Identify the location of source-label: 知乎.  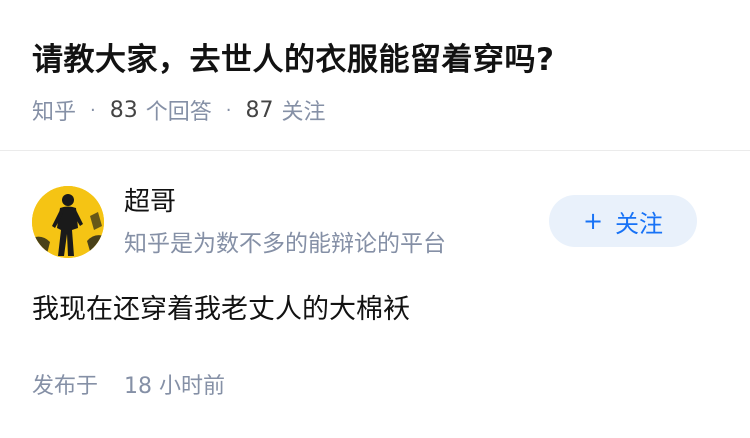
(54, 110).